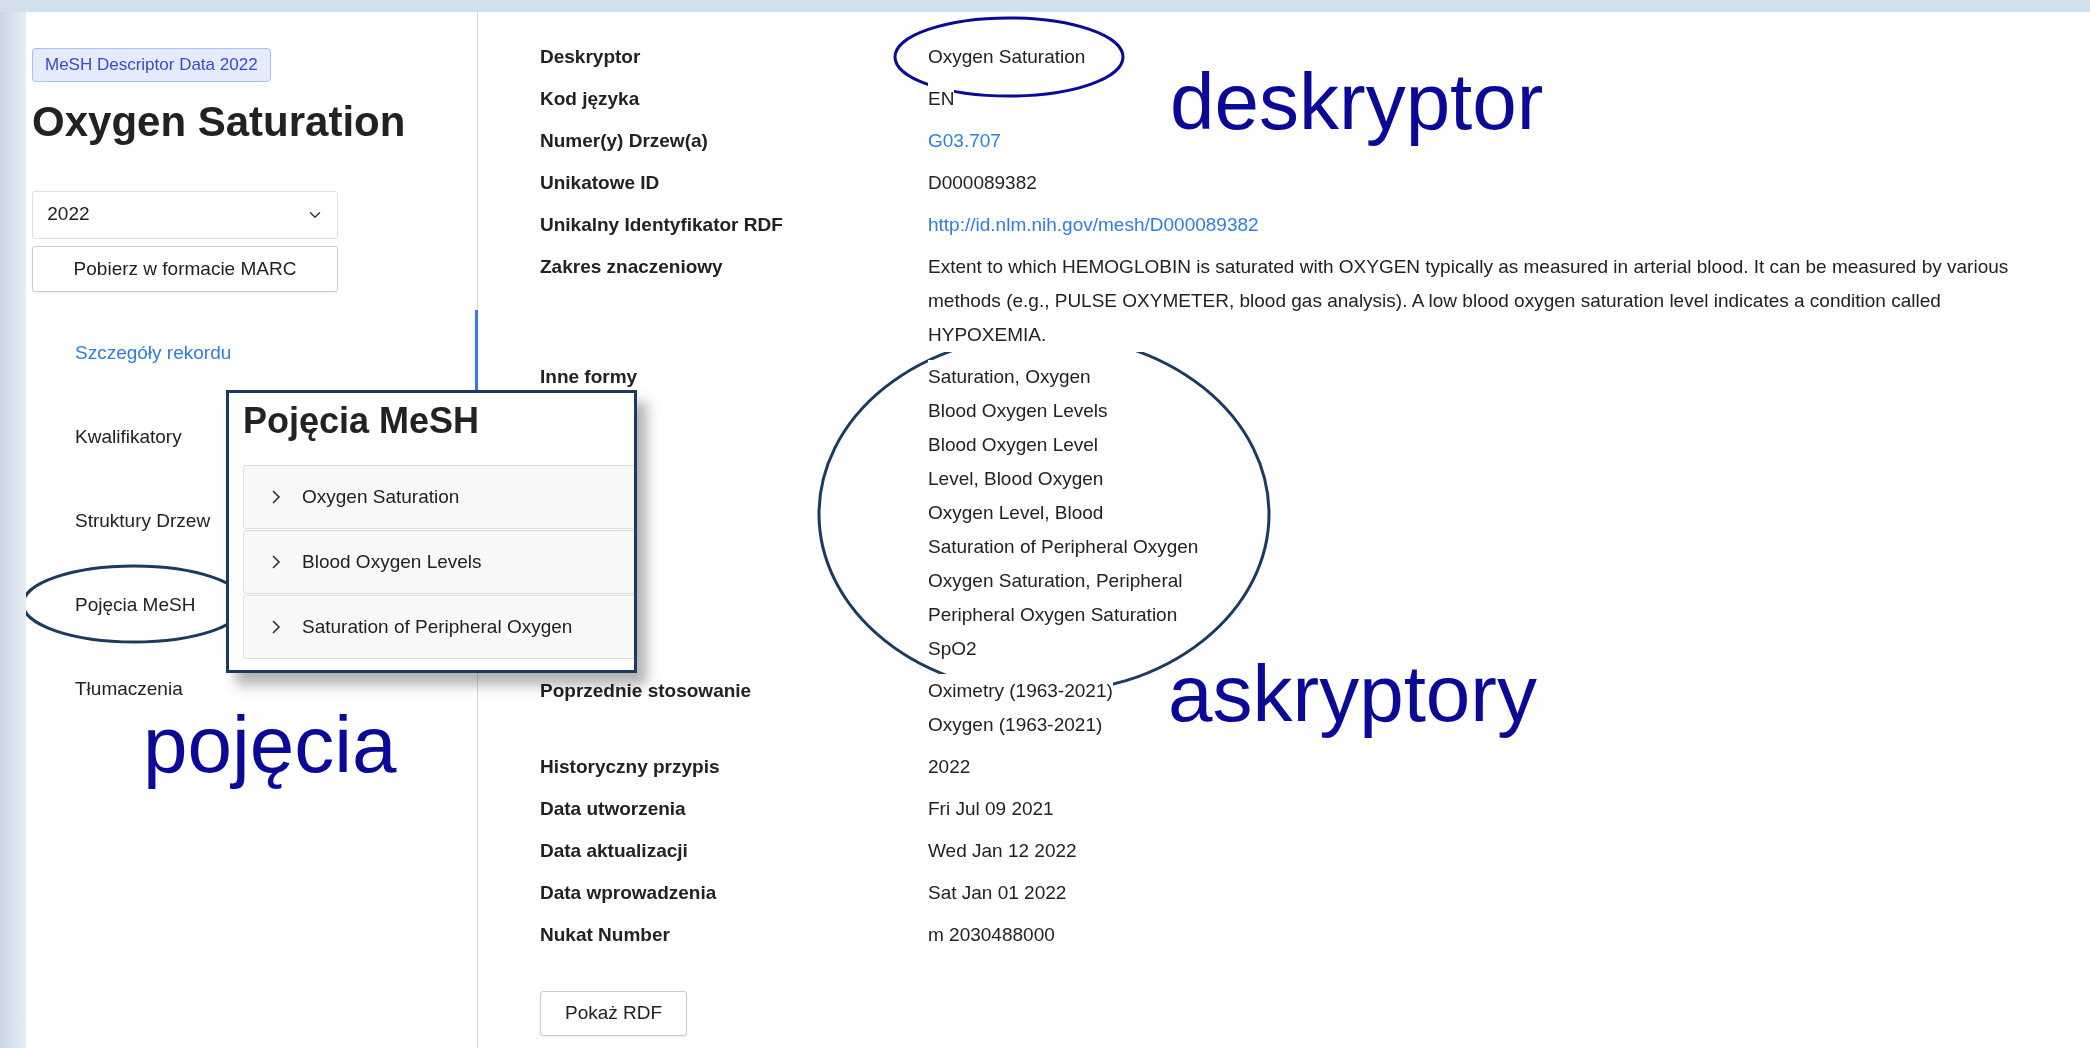 Image resolution: width=2090 pixels, height=1048 pixels. I want to click on show-rdf-button: Pokaż RDF, so click(614, 1013).